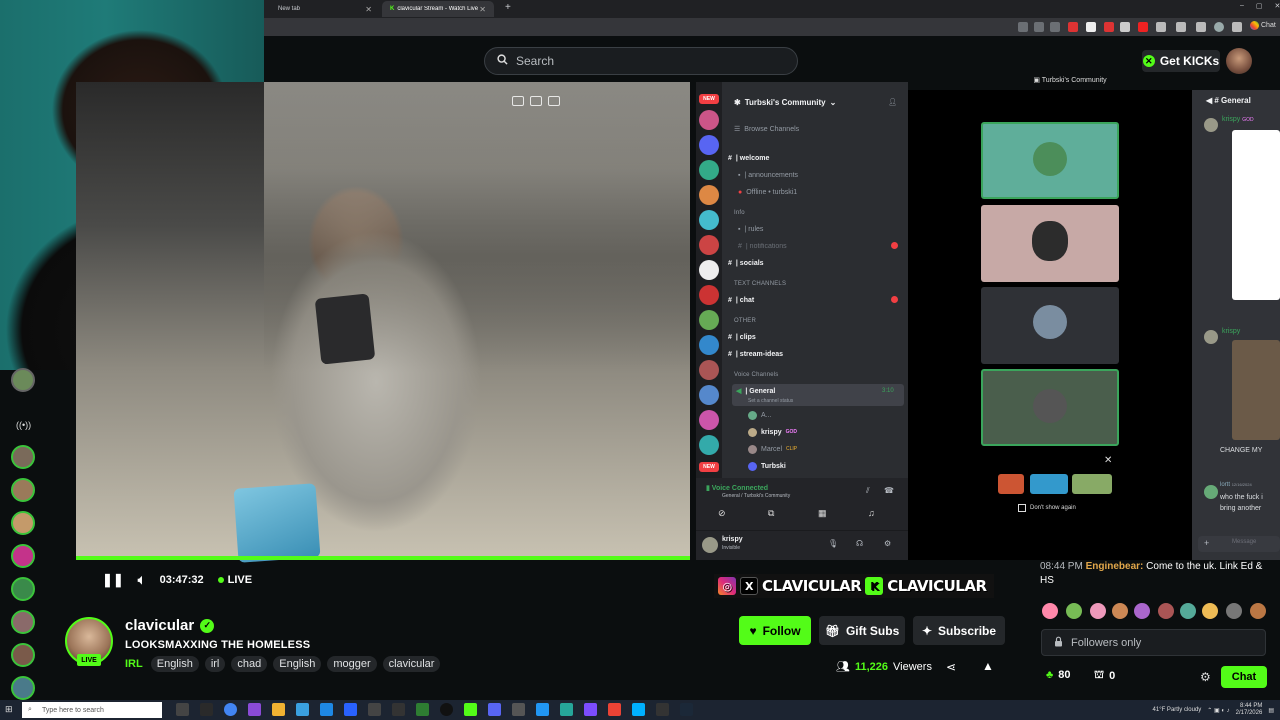 This screenshot has height=720, width=1280. What do you see at coordinates (9, 709) in the screenshot?
I see `windows-start-icon: ⊞` at bounding box center [9, 709].